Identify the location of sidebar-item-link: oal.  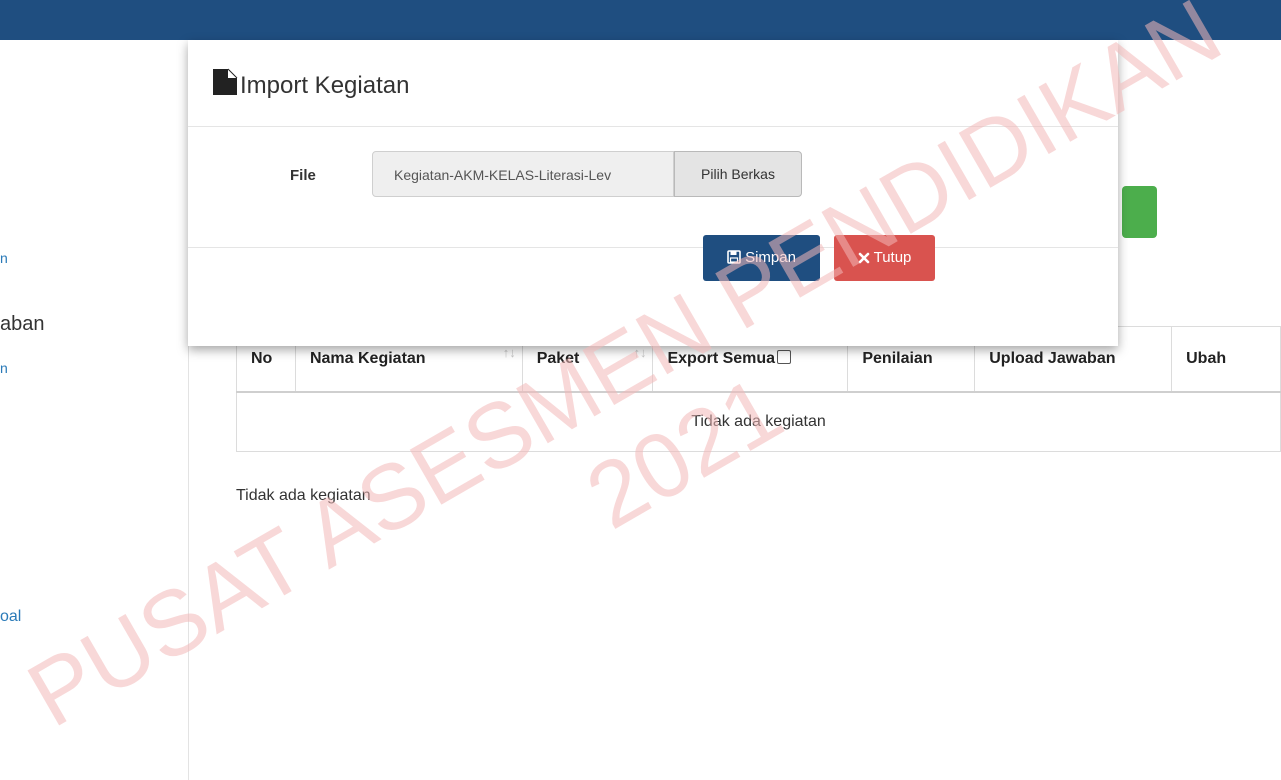
(10, 617).